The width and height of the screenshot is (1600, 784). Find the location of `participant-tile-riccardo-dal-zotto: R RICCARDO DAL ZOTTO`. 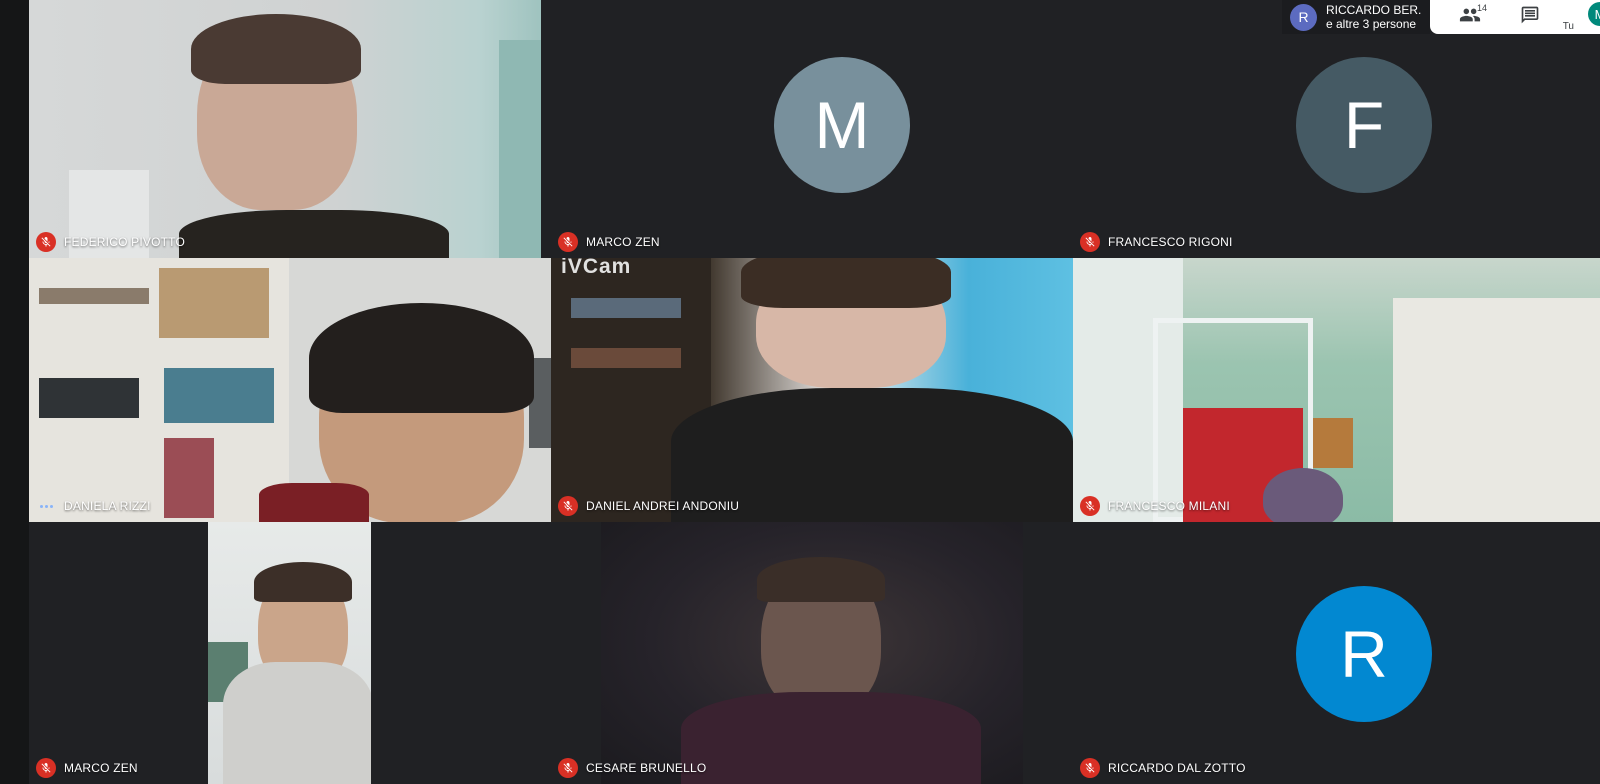

participant-tile-riccardo-dal-zotto: R RICCARDO DAL ZOTTO is located at coordinates (1336, 653).